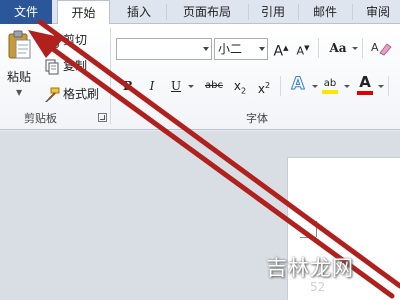  I want to click on superscript-label: x, so click(261, 89).